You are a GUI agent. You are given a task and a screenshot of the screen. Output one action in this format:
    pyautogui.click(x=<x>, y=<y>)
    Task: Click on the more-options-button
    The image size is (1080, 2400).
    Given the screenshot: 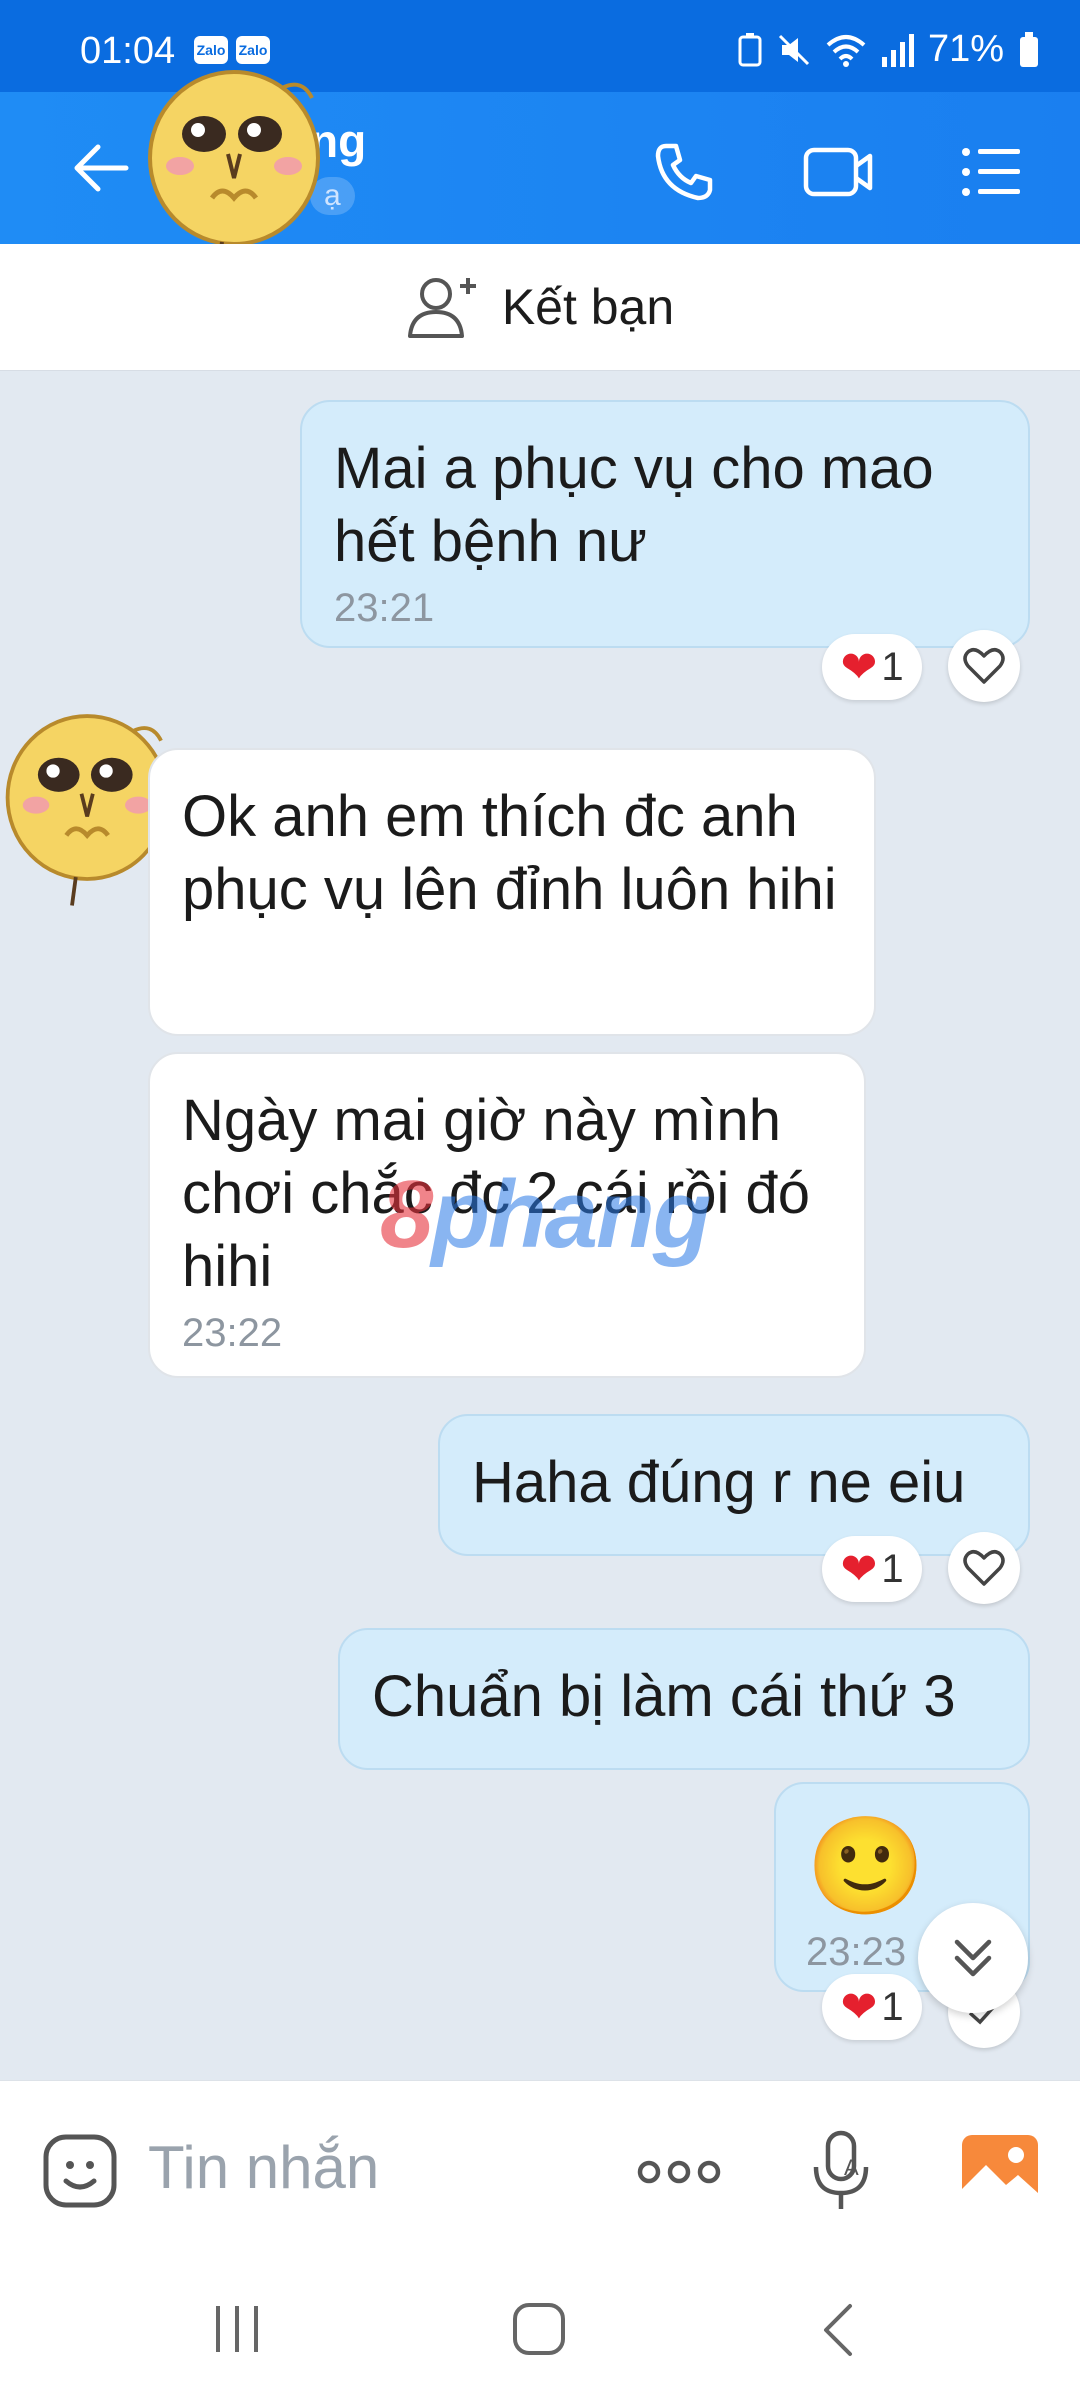 What is the action you would take?
    pyautogui.click(x=679, y=2174)
    